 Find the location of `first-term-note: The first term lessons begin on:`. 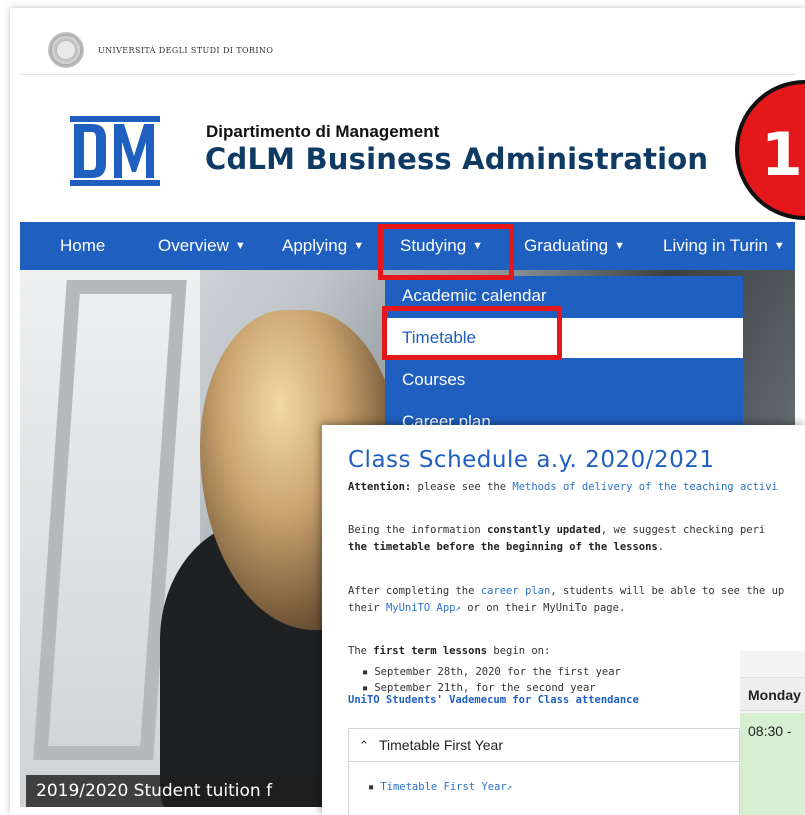

first-term-note: The first term lessons begin on: is located at coordinates (449, 651).